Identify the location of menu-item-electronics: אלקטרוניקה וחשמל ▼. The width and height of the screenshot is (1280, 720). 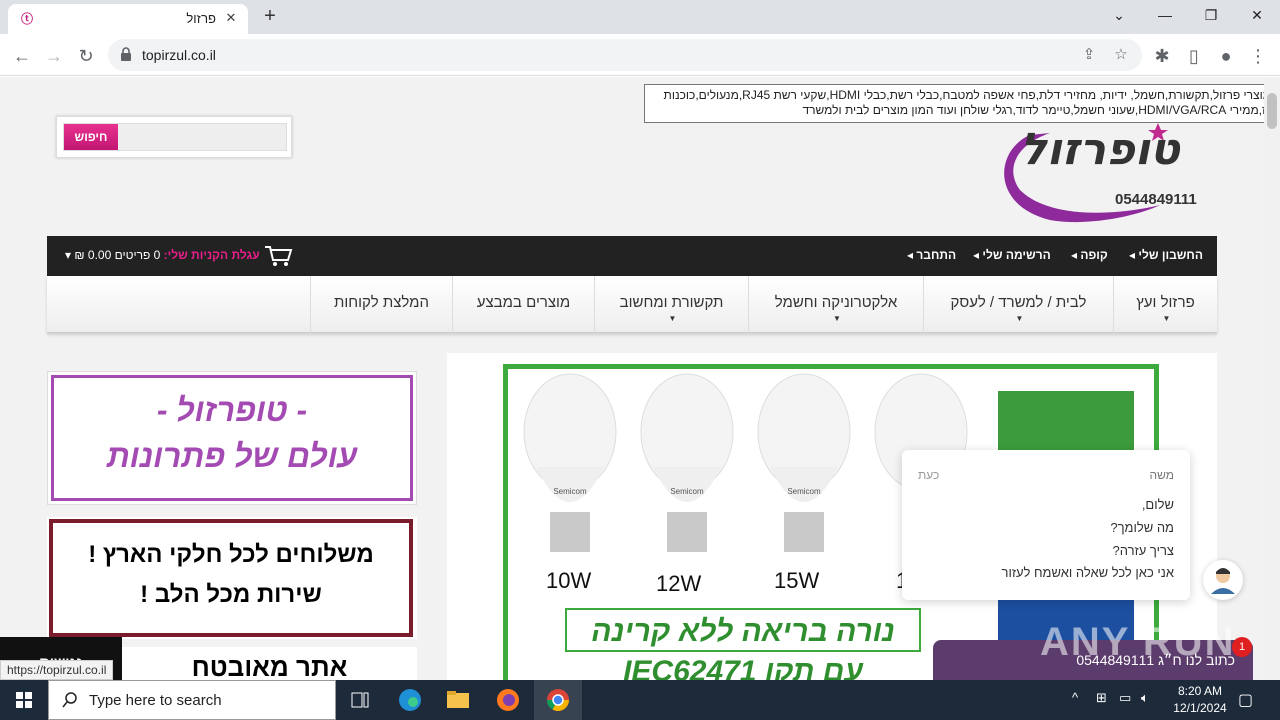
(835, 304).